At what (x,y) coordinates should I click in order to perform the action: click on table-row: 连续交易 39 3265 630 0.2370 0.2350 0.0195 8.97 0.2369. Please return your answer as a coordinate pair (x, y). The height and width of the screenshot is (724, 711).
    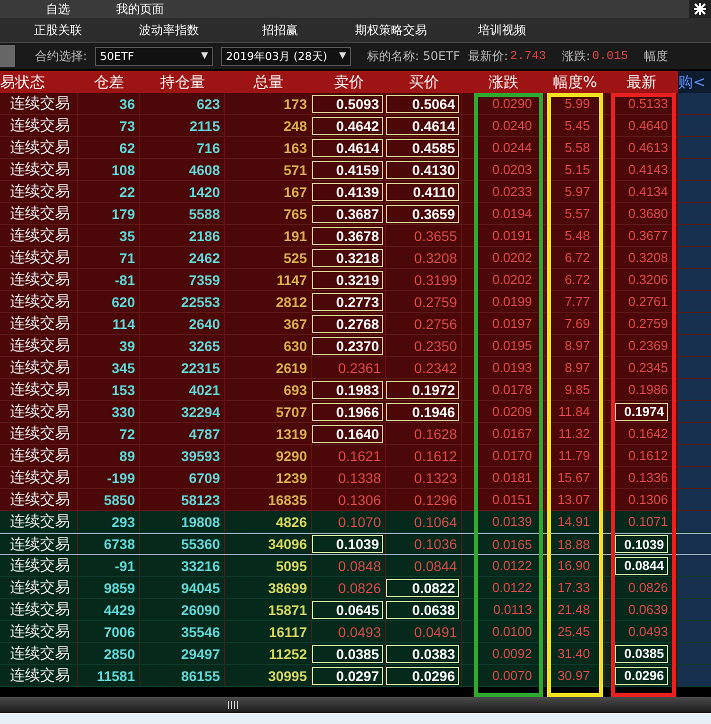
    Looking at the image, I should click on (355, 346).